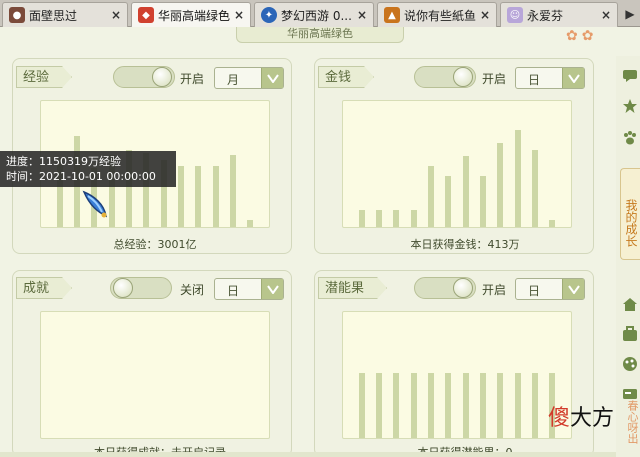  What do you see at coordinates (494, 290) in the screenshot?
I see `potential-toggle-label: 开启` at bounding box center [494, 290].